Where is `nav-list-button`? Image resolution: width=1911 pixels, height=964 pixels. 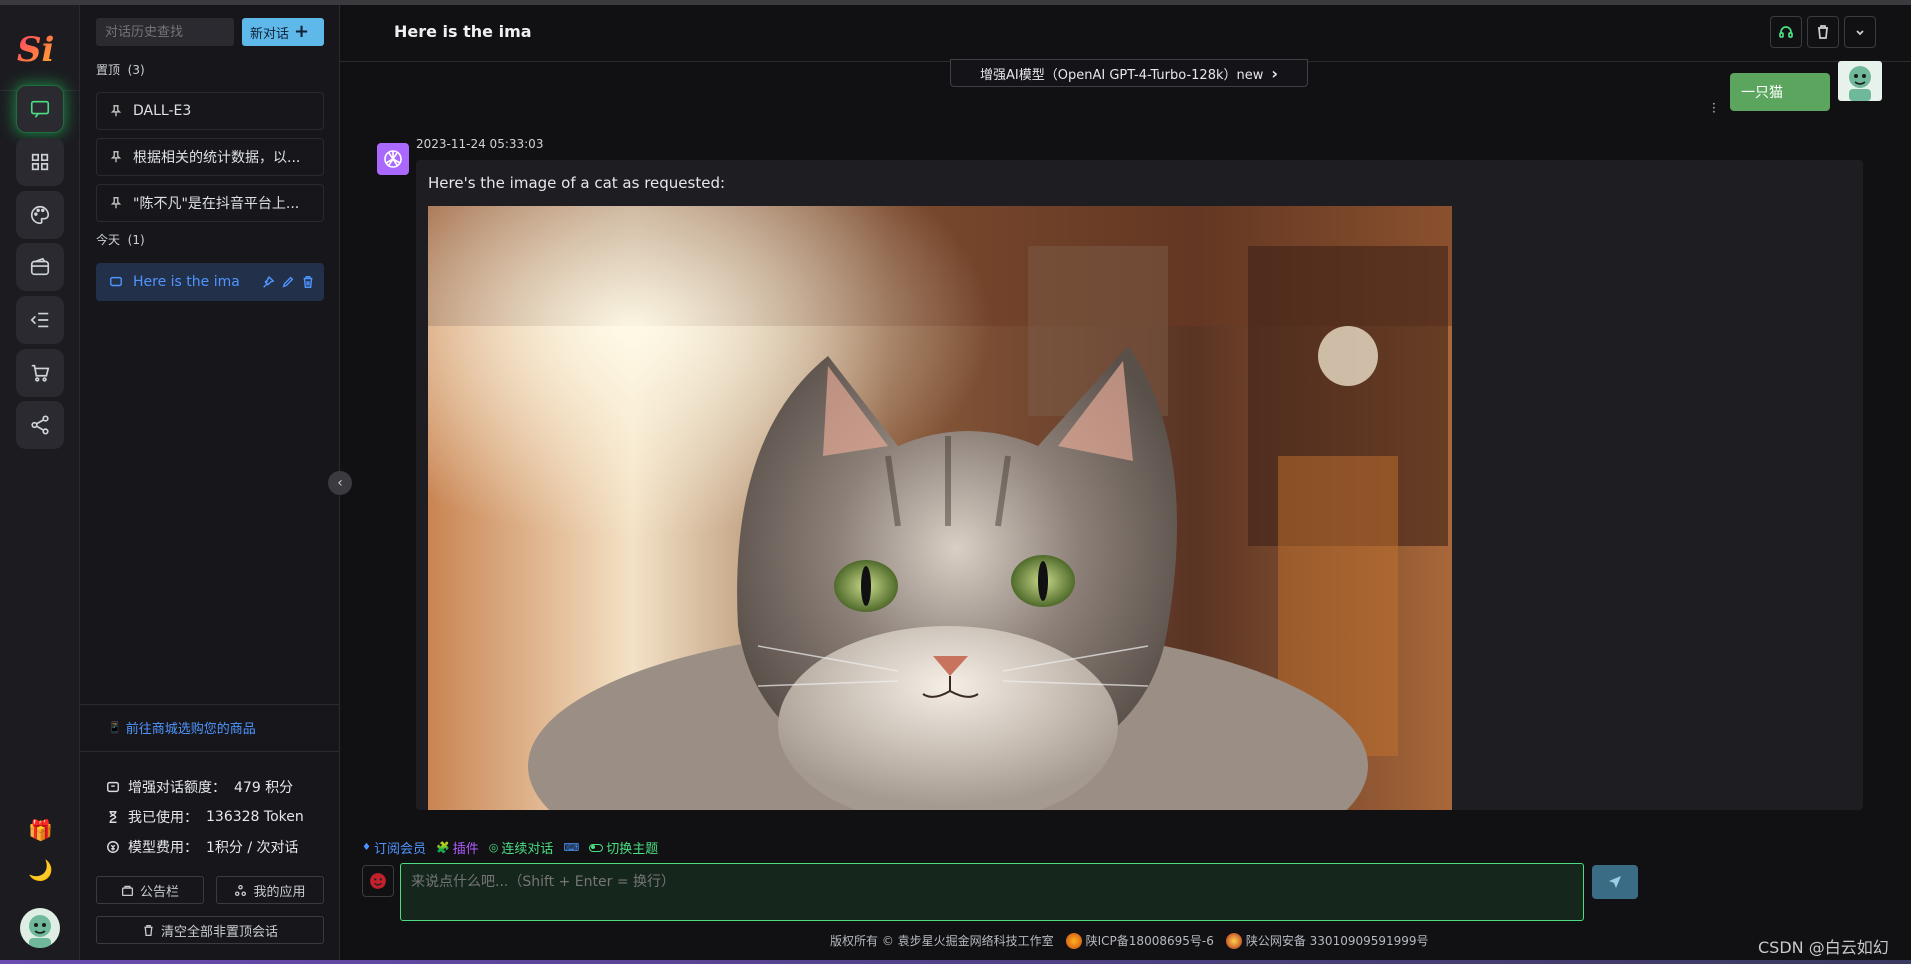
nav-list-button is located at coordinates (40, 320).